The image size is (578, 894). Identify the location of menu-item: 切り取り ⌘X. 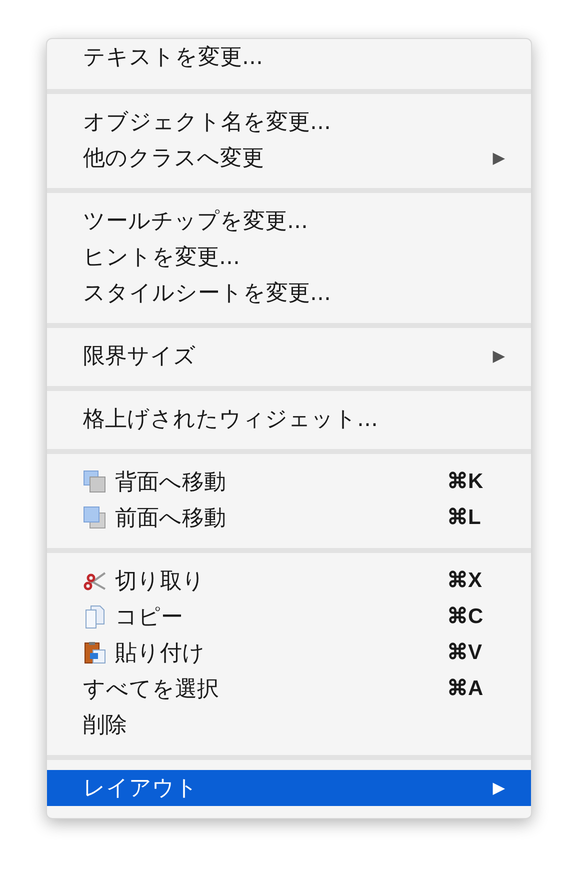
(289, 581).